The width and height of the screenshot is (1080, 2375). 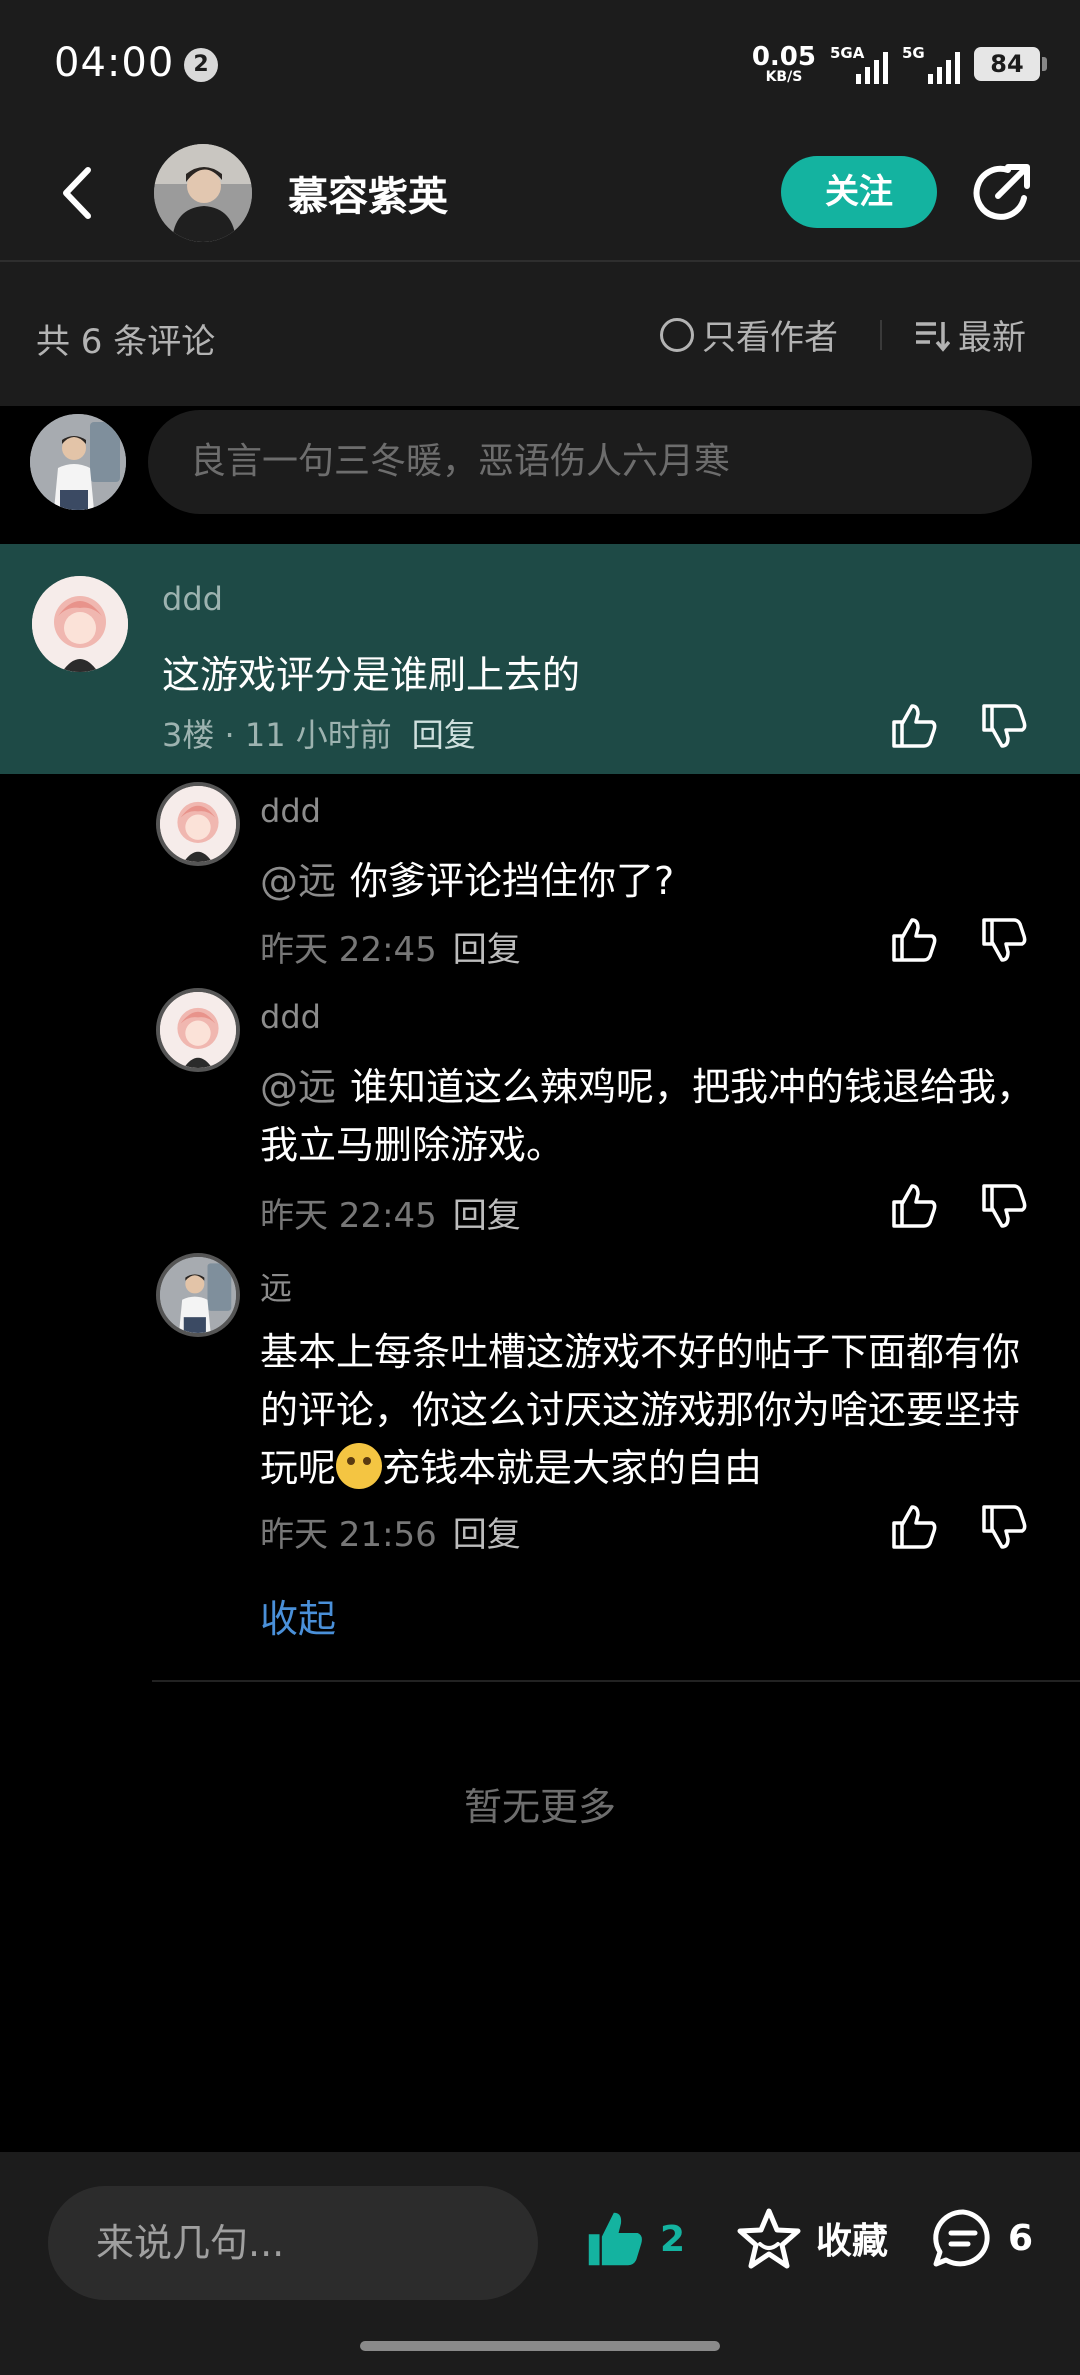 What do you see at coordinates (540, 196) in the screenshot?
I see `title-bar: 慕容紫英 关注` at bounding box center [540, 196].